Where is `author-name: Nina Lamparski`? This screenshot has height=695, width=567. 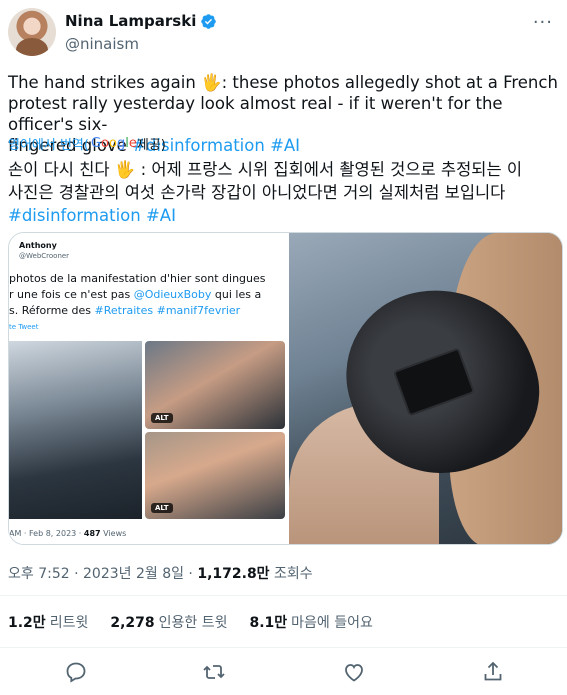
author-name: Nina Lamparski is located at coordinates (130, 21).